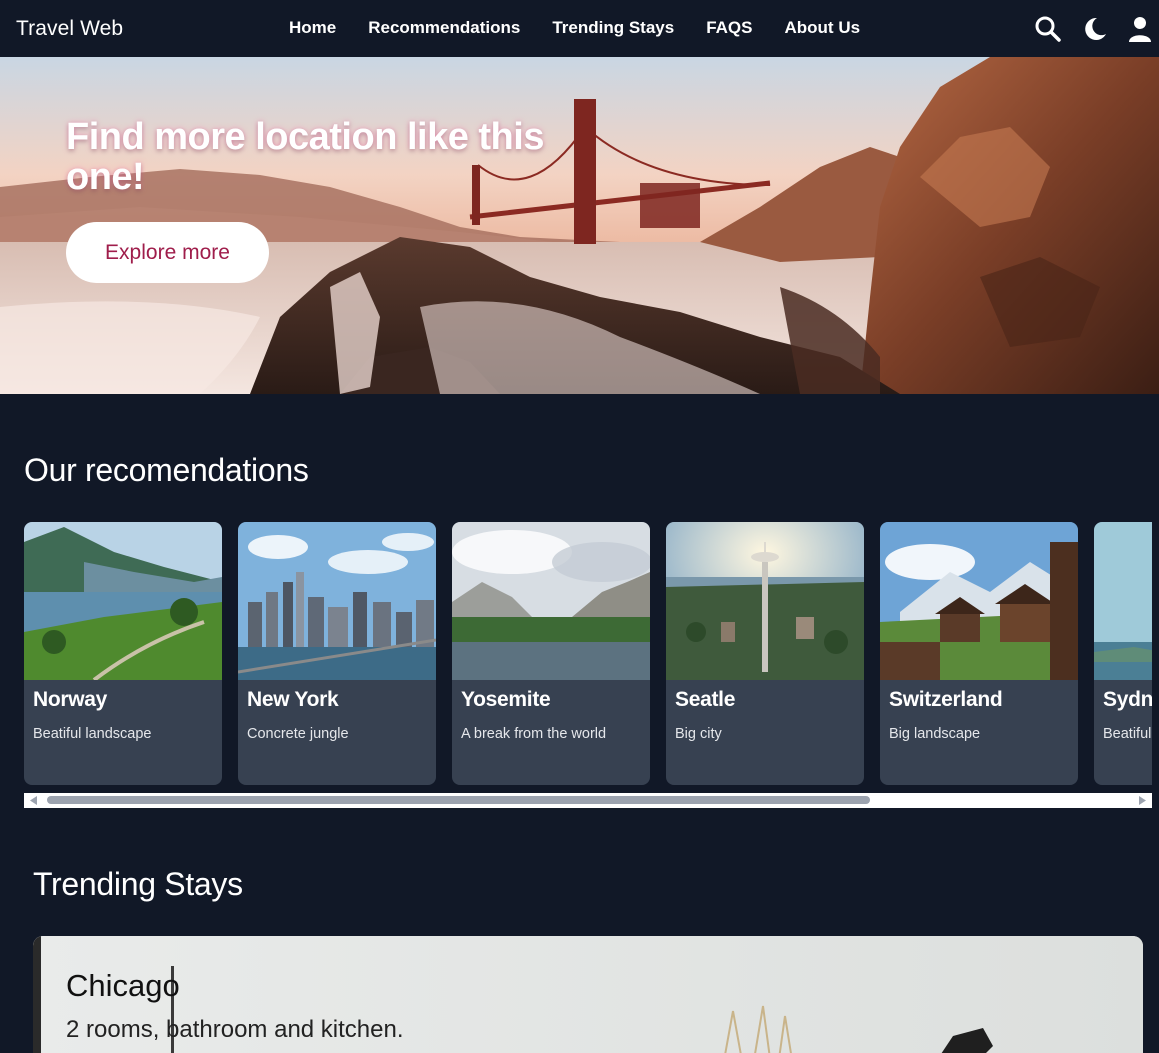 The height and width of the screenshot is (1053, 1159). I want to click on scroll-right-arrow-icon, so click(1142, 800).